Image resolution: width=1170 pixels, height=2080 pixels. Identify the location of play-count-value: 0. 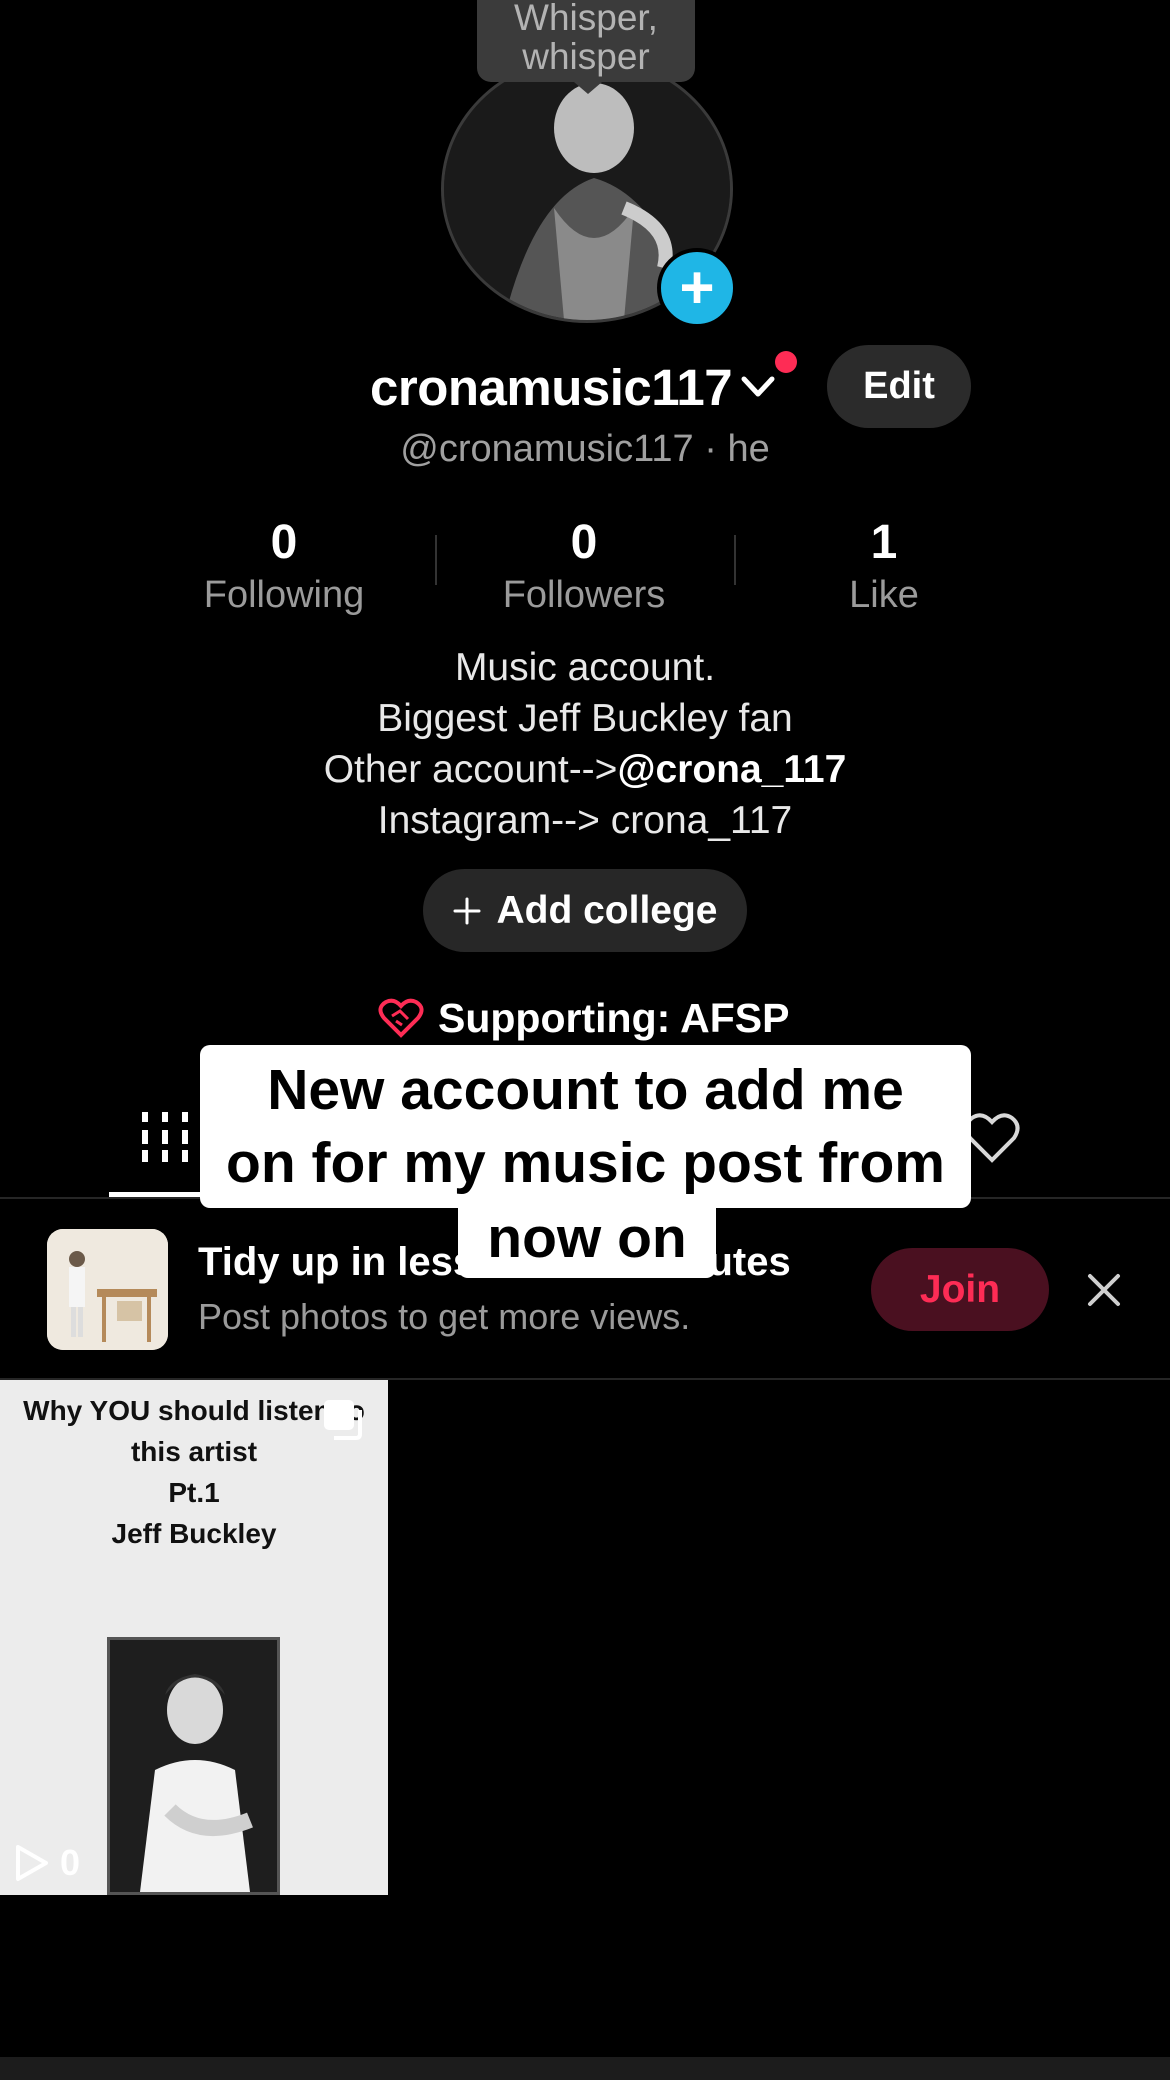
(70, 1862).